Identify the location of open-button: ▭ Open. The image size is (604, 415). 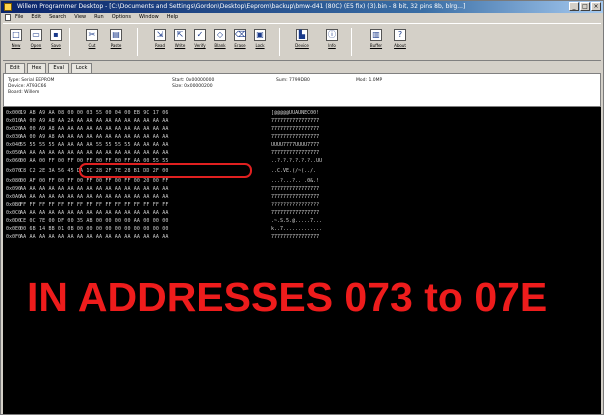
(36, 42).